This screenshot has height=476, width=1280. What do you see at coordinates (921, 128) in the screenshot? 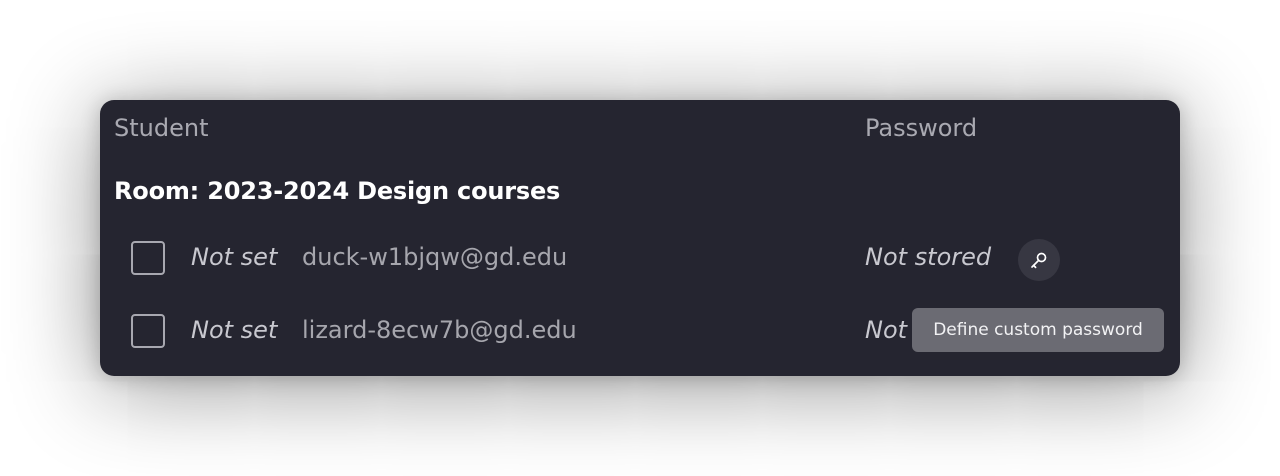
I see `column-header-password: Password` at bounding box center [921, 128].